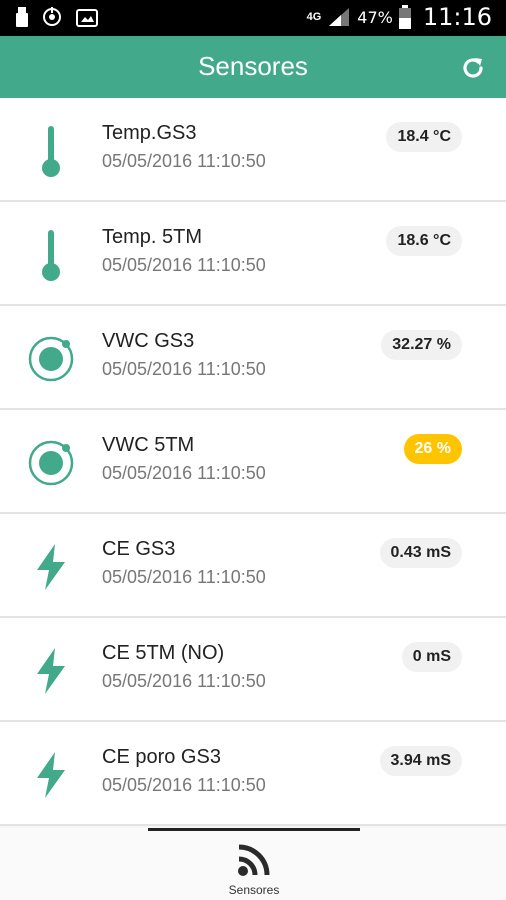 The width and height of the screenshot is (506, 900). I want to click on battery-percent: 47%, so click(375, 17).